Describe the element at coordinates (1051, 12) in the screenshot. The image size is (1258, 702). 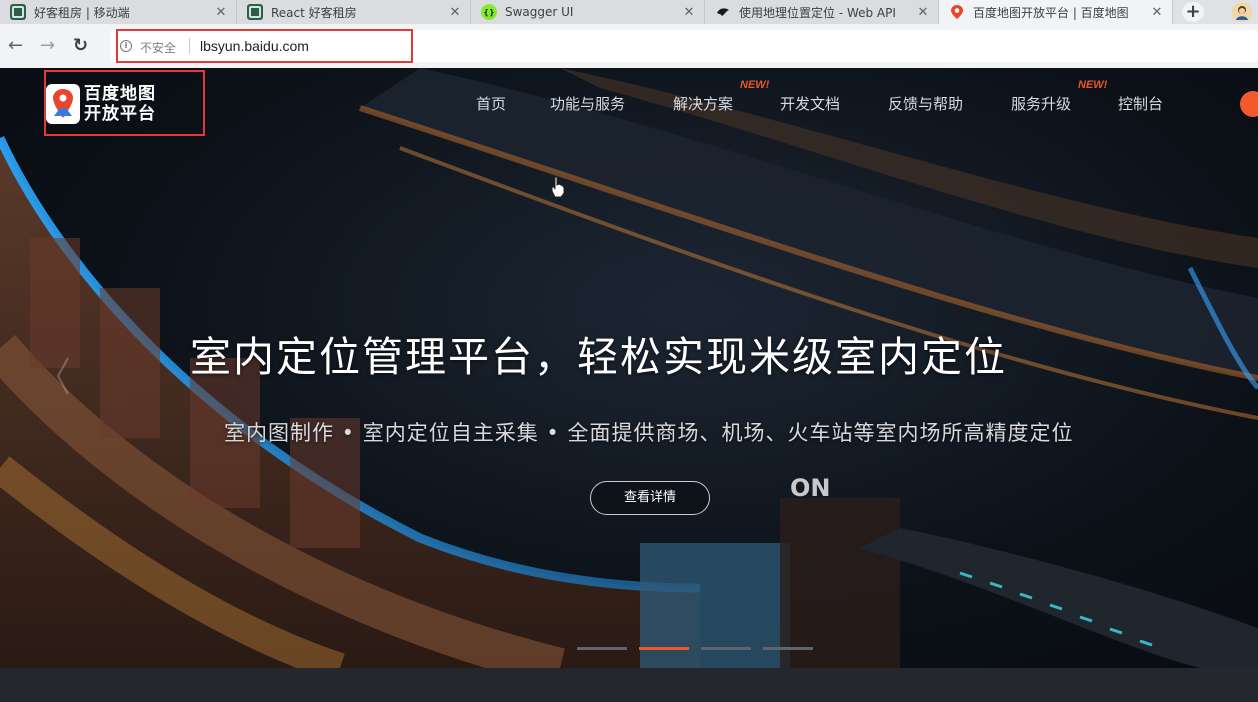
I see `tab-title: 百度地图开放平台 | 百度地图` at that location.